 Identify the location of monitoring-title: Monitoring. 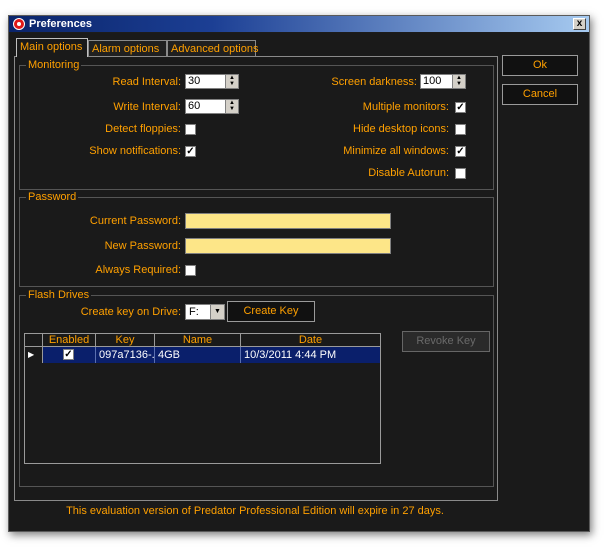
(54, 65).